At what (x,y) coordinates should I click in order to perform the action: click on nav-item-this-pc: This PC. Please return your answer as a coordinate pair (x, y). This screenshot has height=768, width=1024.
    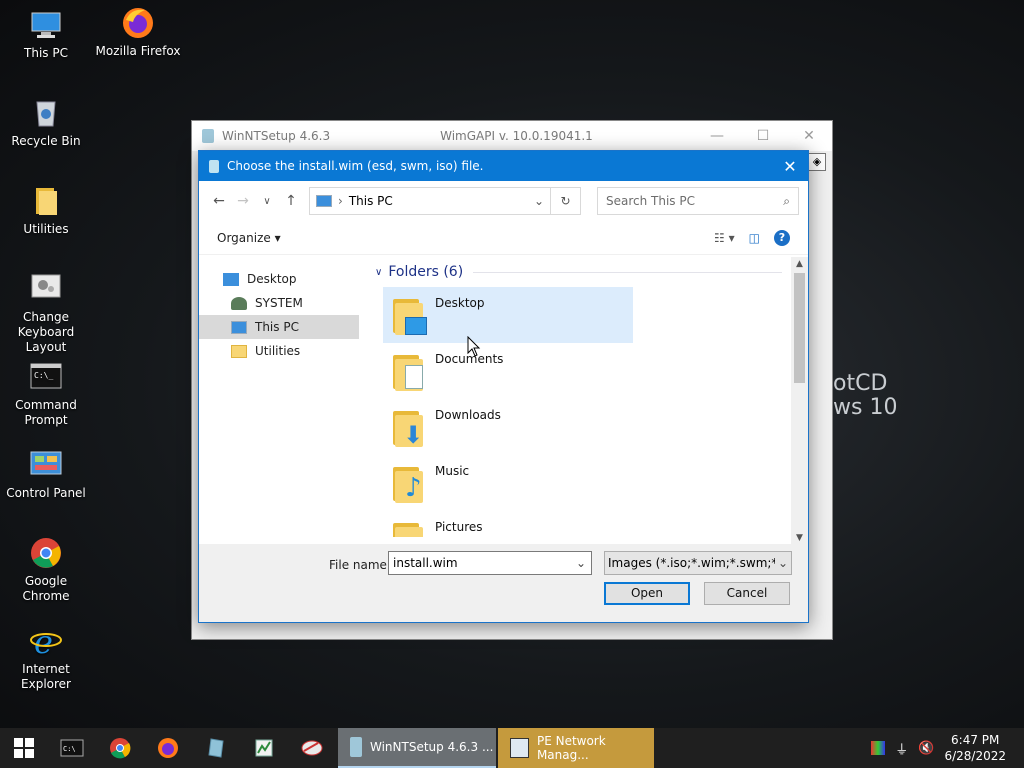
    Looking at the image, I should click on (279, 327).